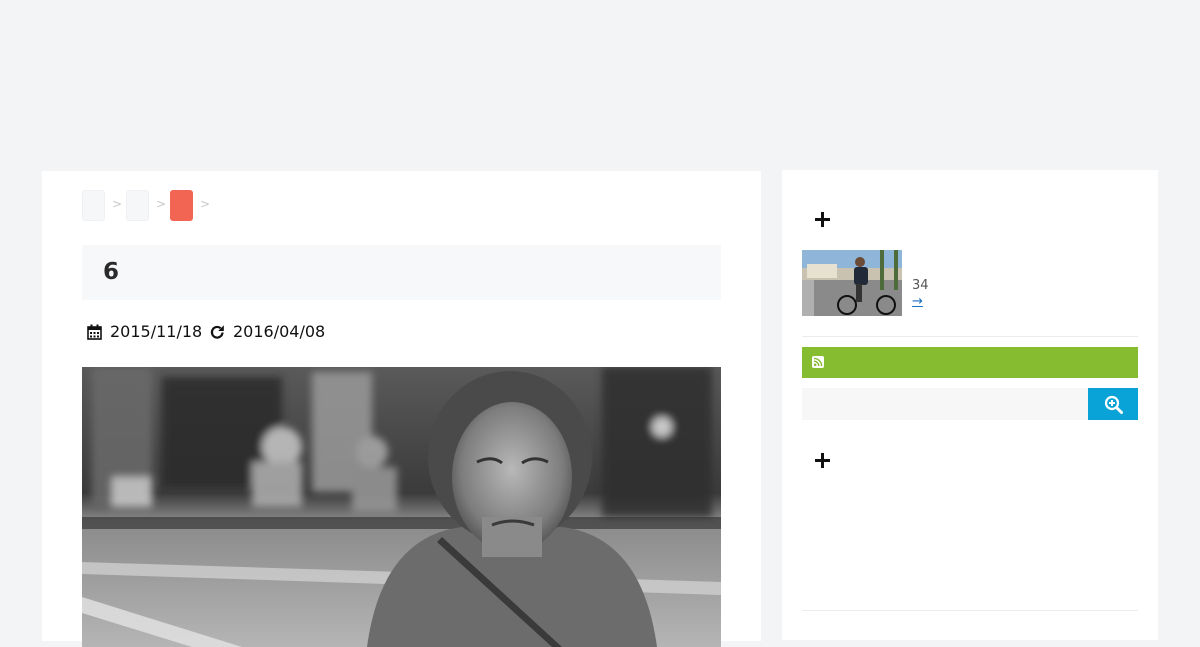 The image size is (1200, 647). What do you see at coordinates (920, 285) in the screenshot?
I see `popular-post-count: 34` at bounding box center [920, 285].